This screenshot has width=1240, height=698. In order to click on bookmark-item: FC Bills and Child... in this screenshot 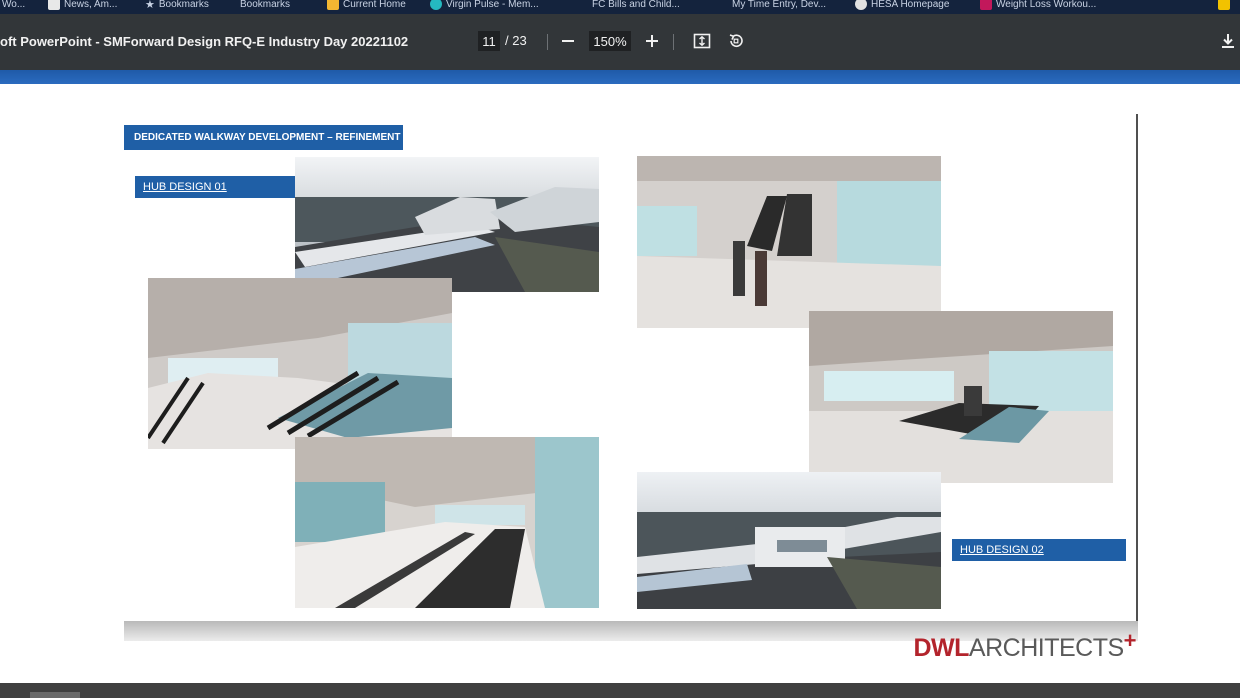, I will do `click(636, 6)`.